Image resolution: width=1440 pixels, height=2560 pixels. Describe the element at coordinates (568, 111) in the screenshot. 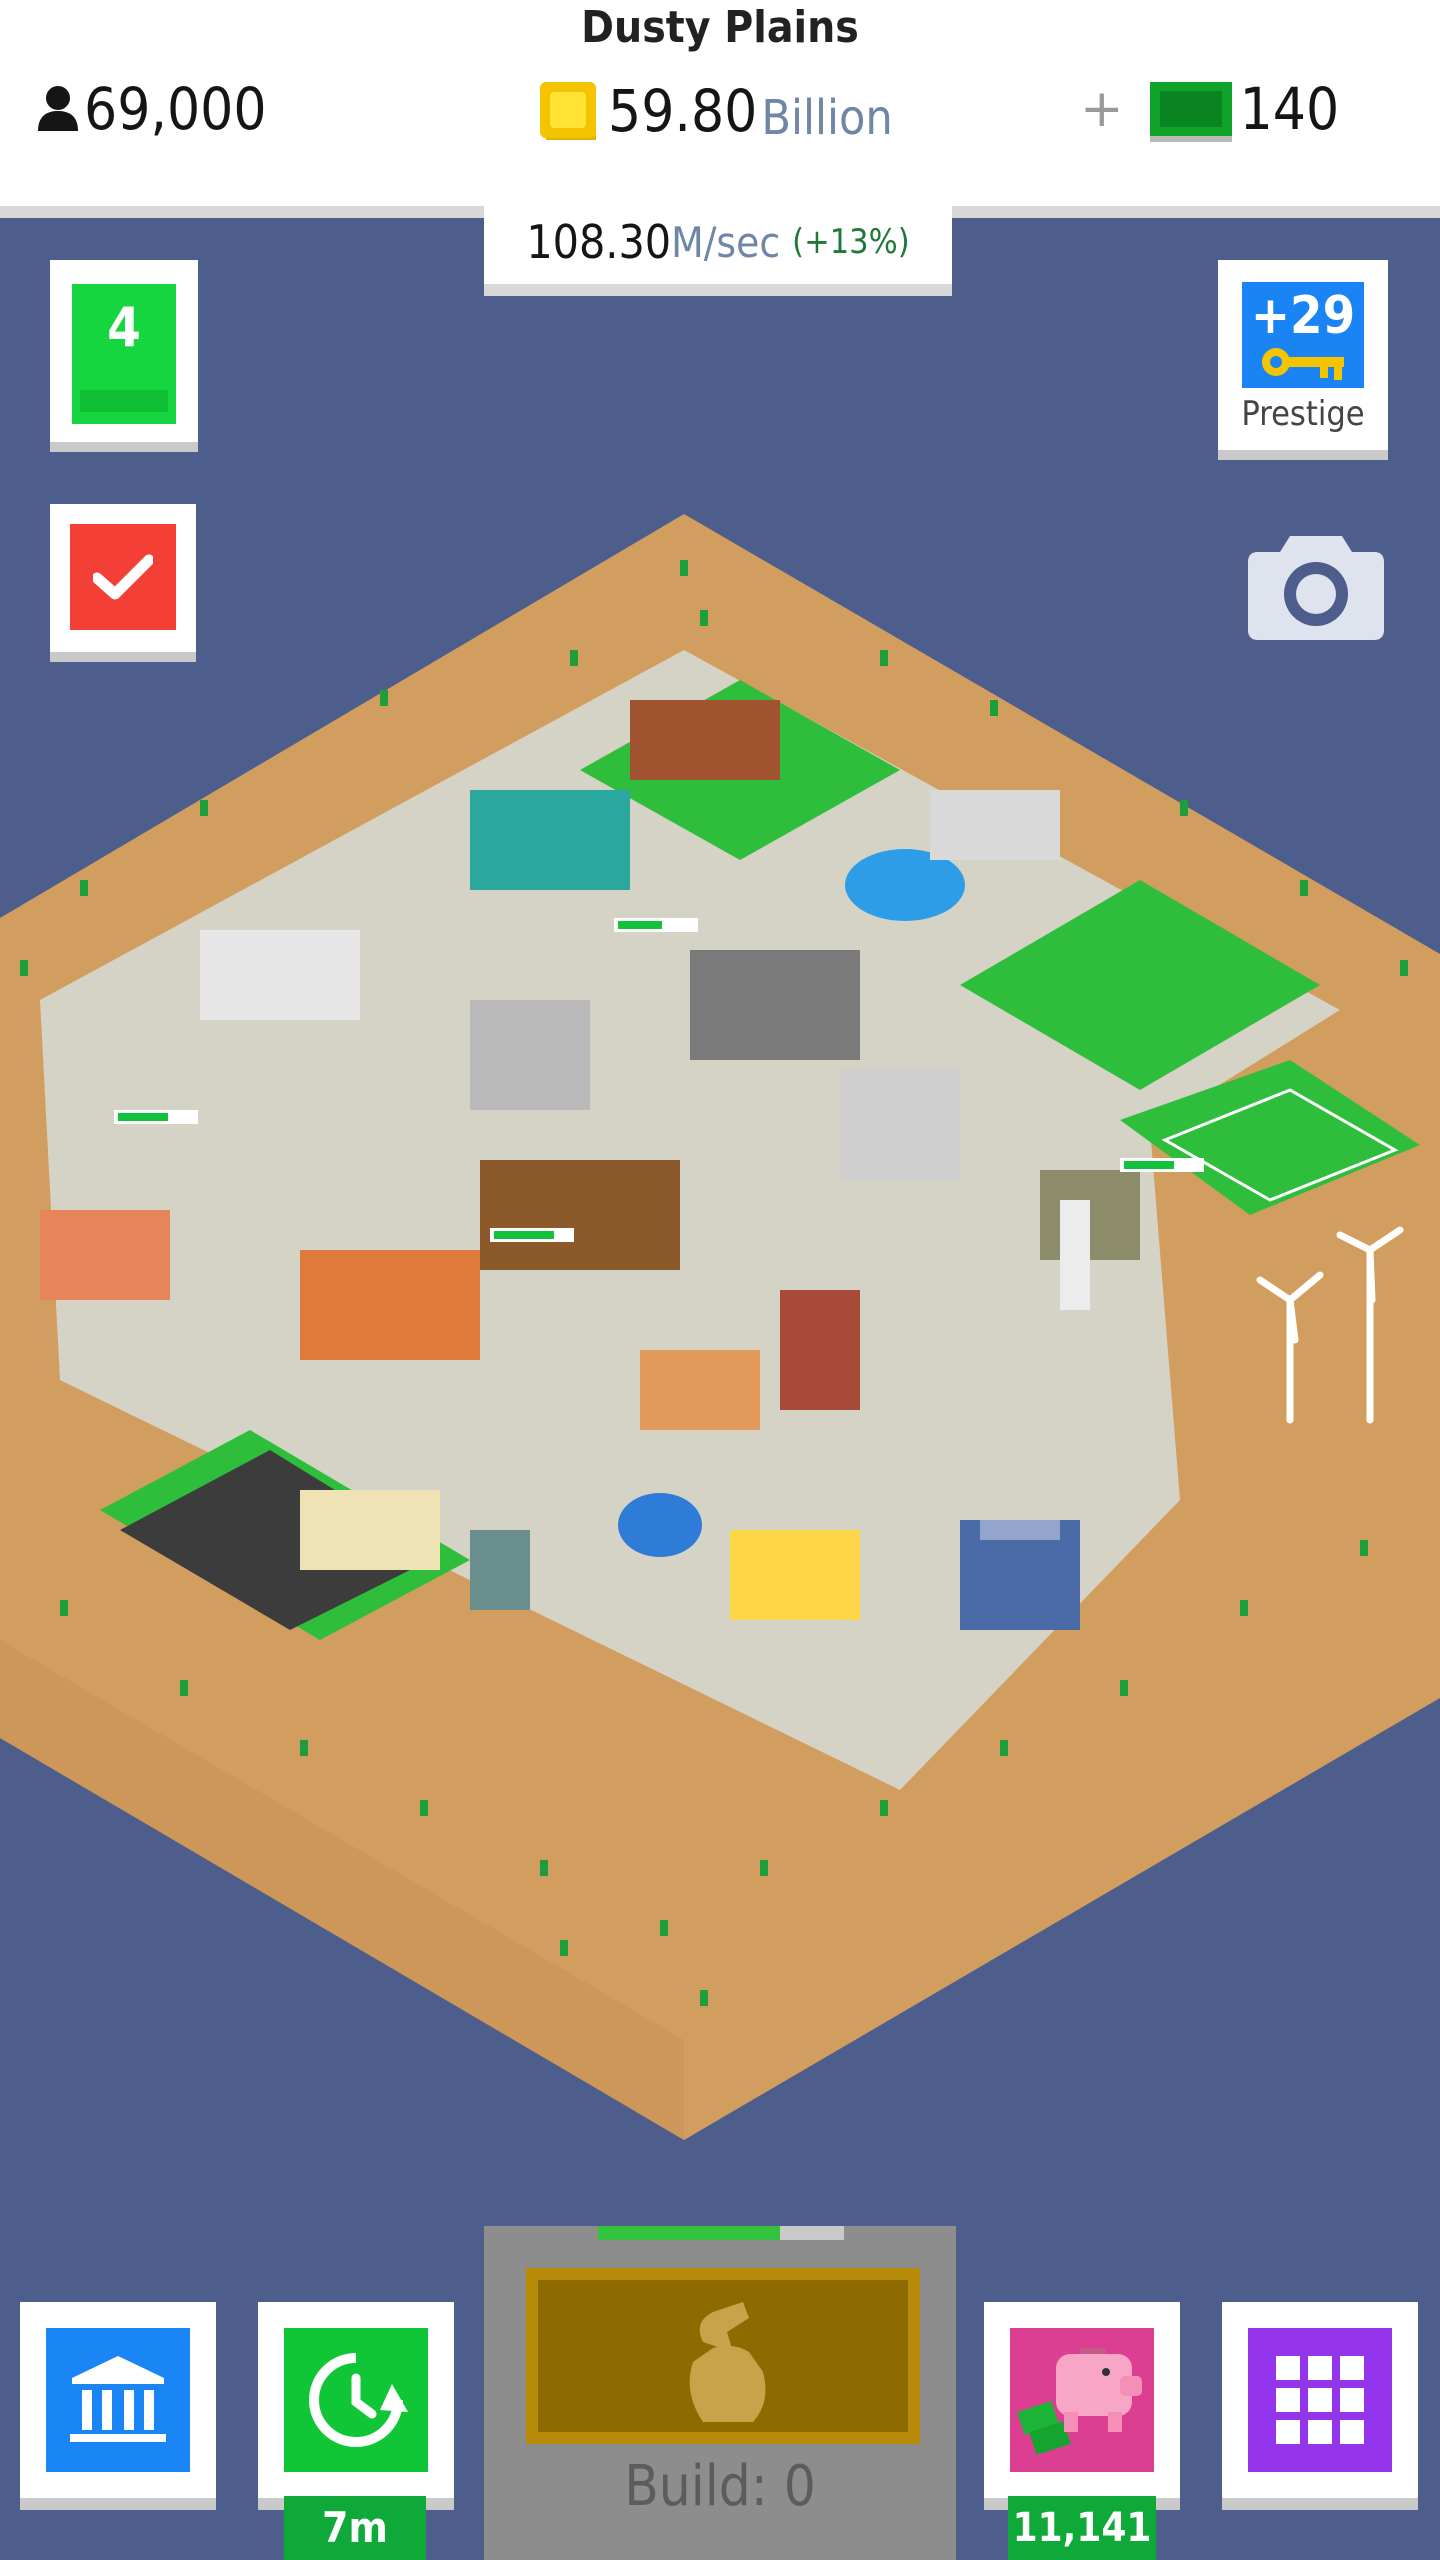

I see `coin-icon` at that location.